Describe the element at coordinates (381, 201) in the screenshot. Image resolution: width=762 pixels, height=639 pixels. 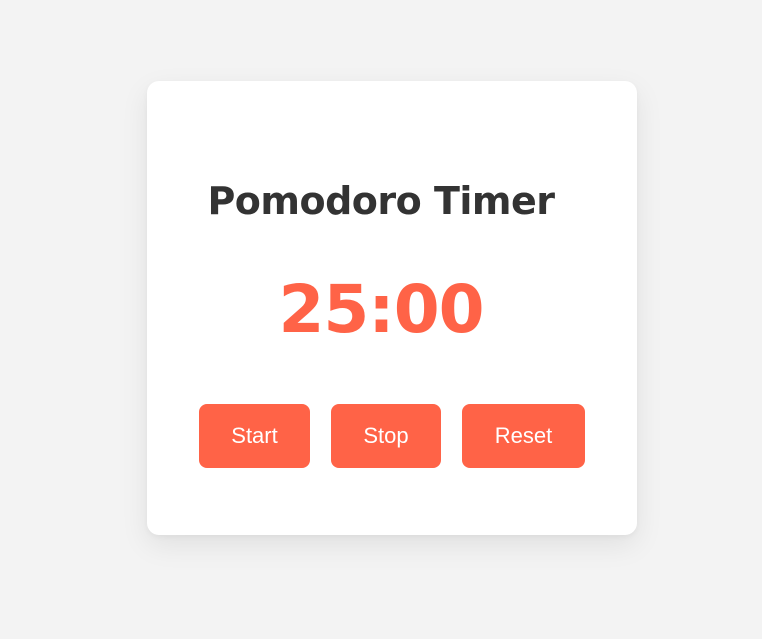
I see `page-title: Pomodoro Timer` at that location.